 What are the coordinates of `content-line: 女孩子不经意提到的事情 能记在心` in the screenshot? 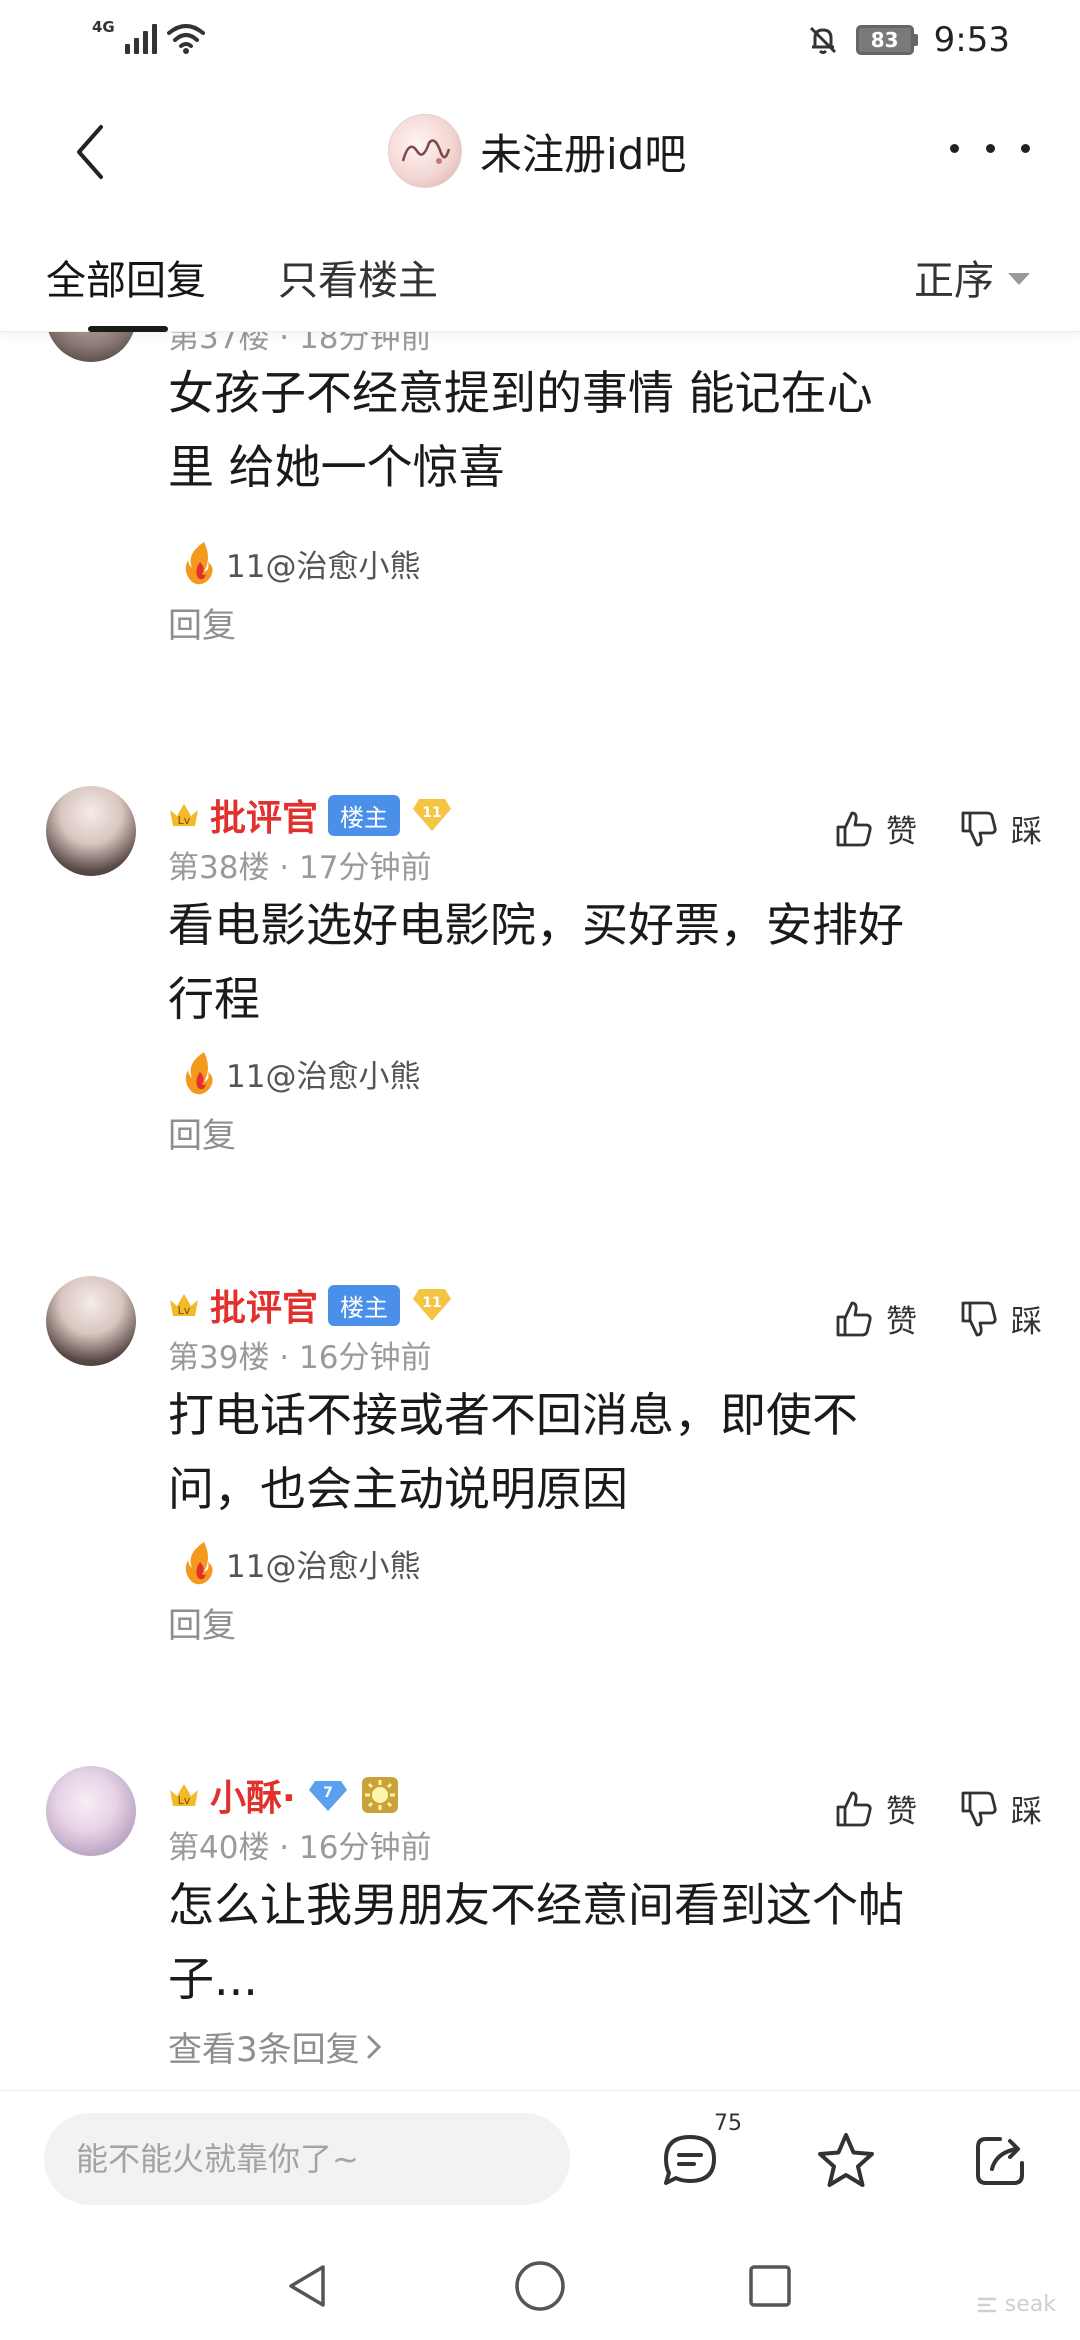 It's located at (520, 393).